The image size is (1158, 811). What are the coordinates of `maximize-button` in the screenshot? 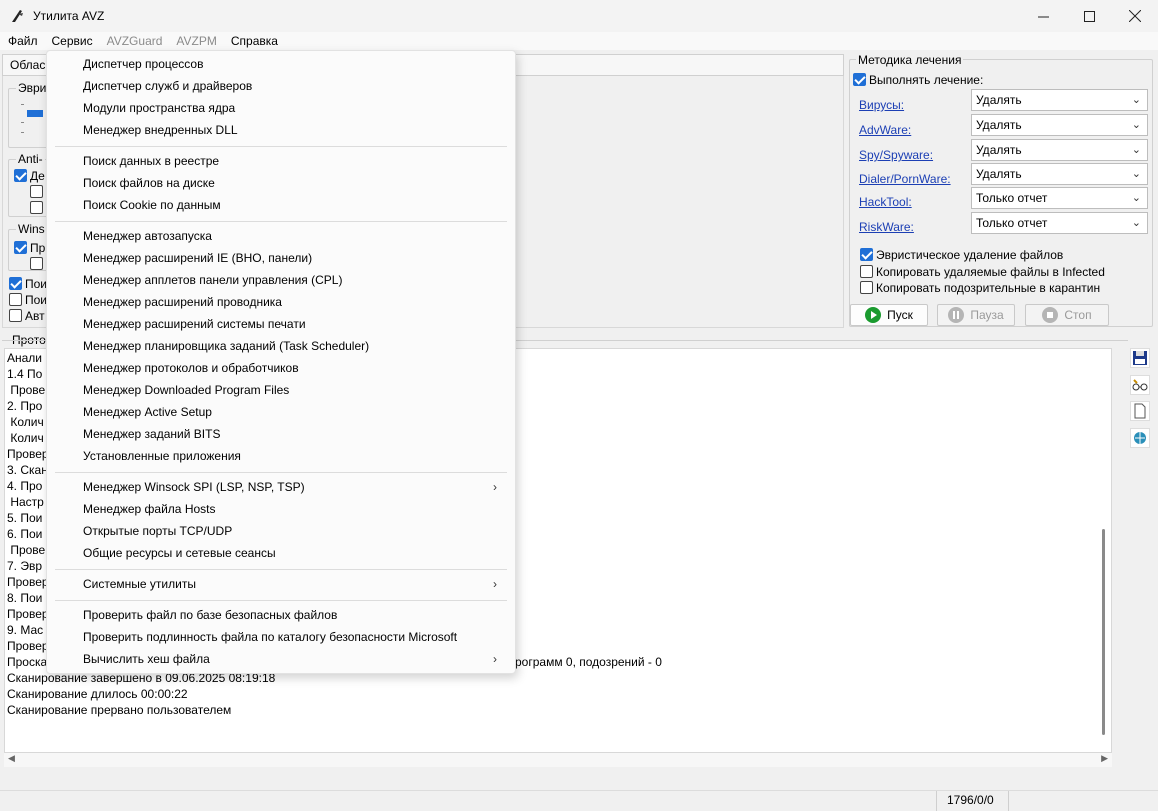 It's located at (1089, 16).